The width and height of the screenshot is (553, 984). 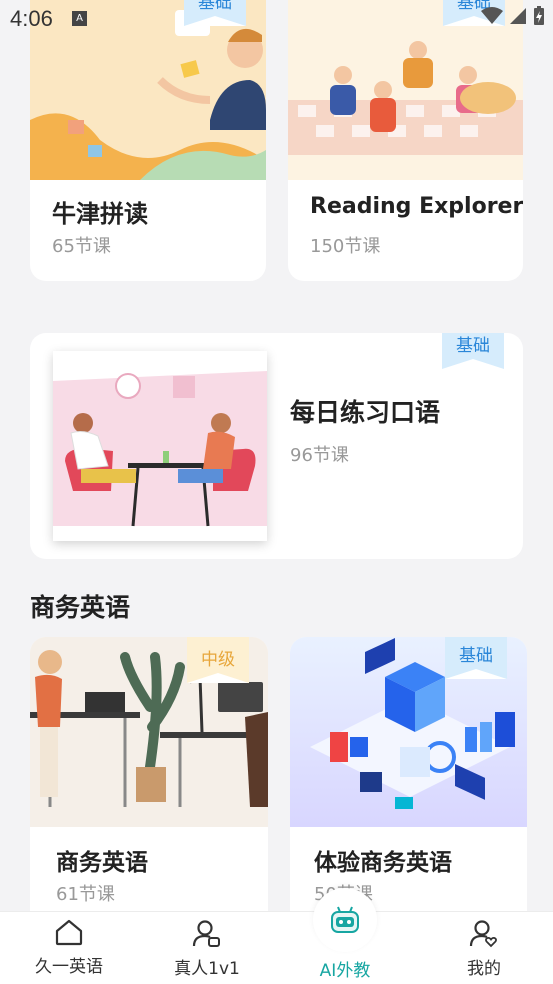 I want to click on course-title: 商务英语, so click(x=102, y=863).